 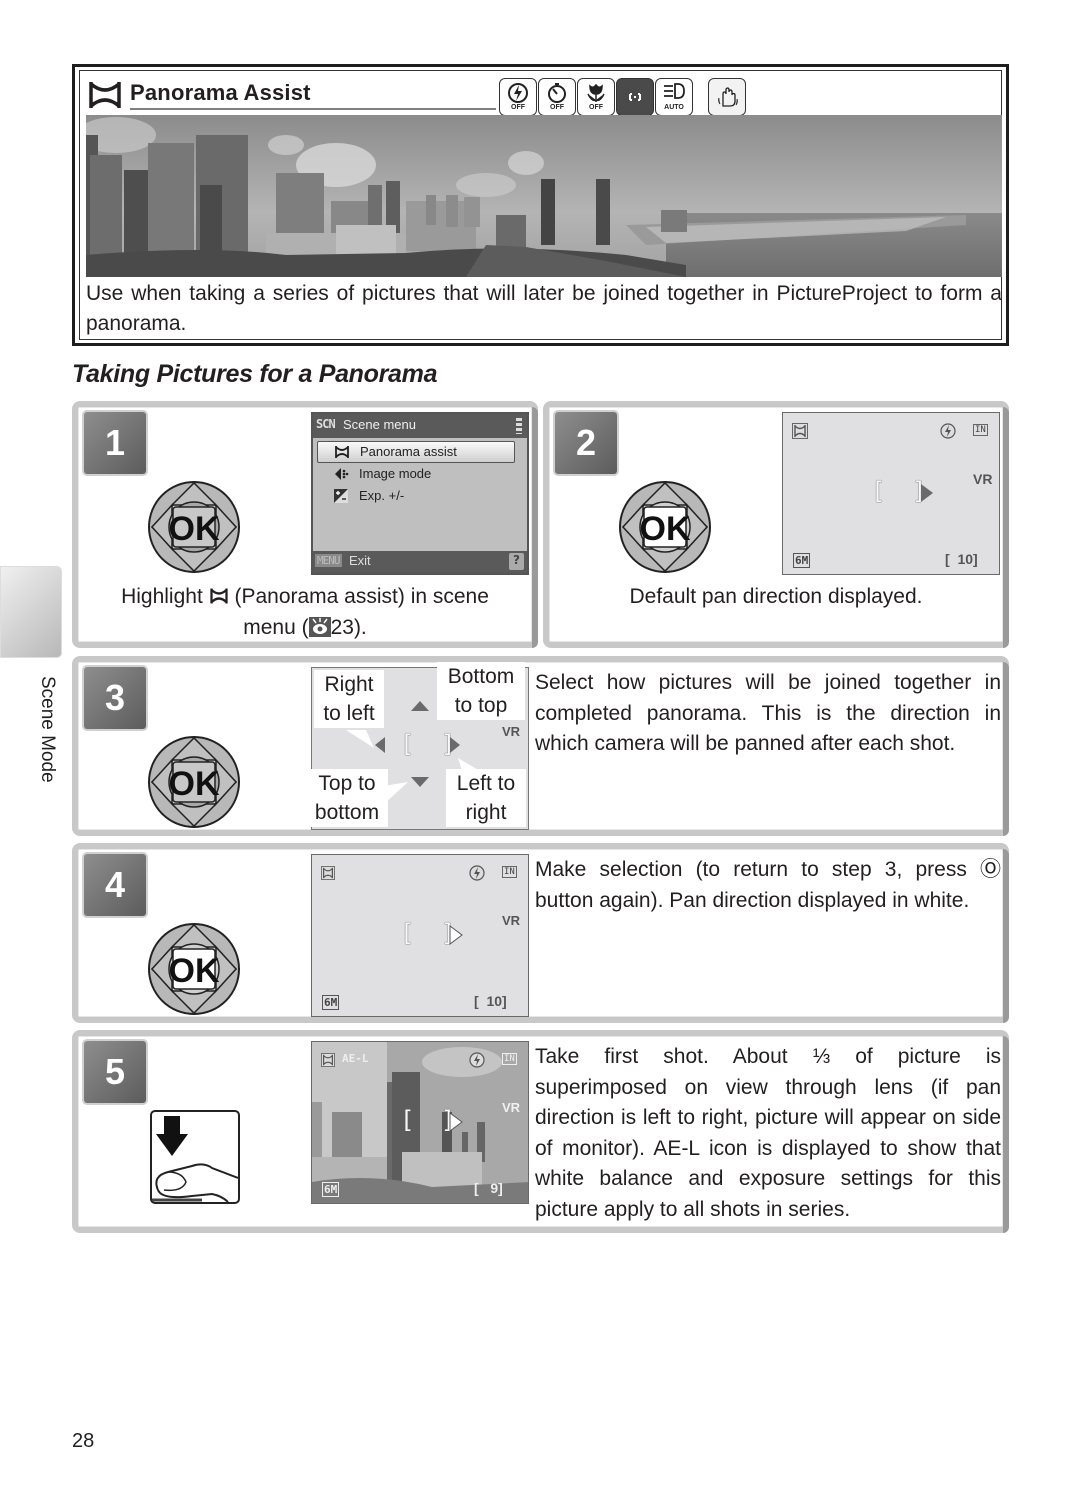 I want to click on self-timer-off-icon: OFF, so click(x=557, y=97).